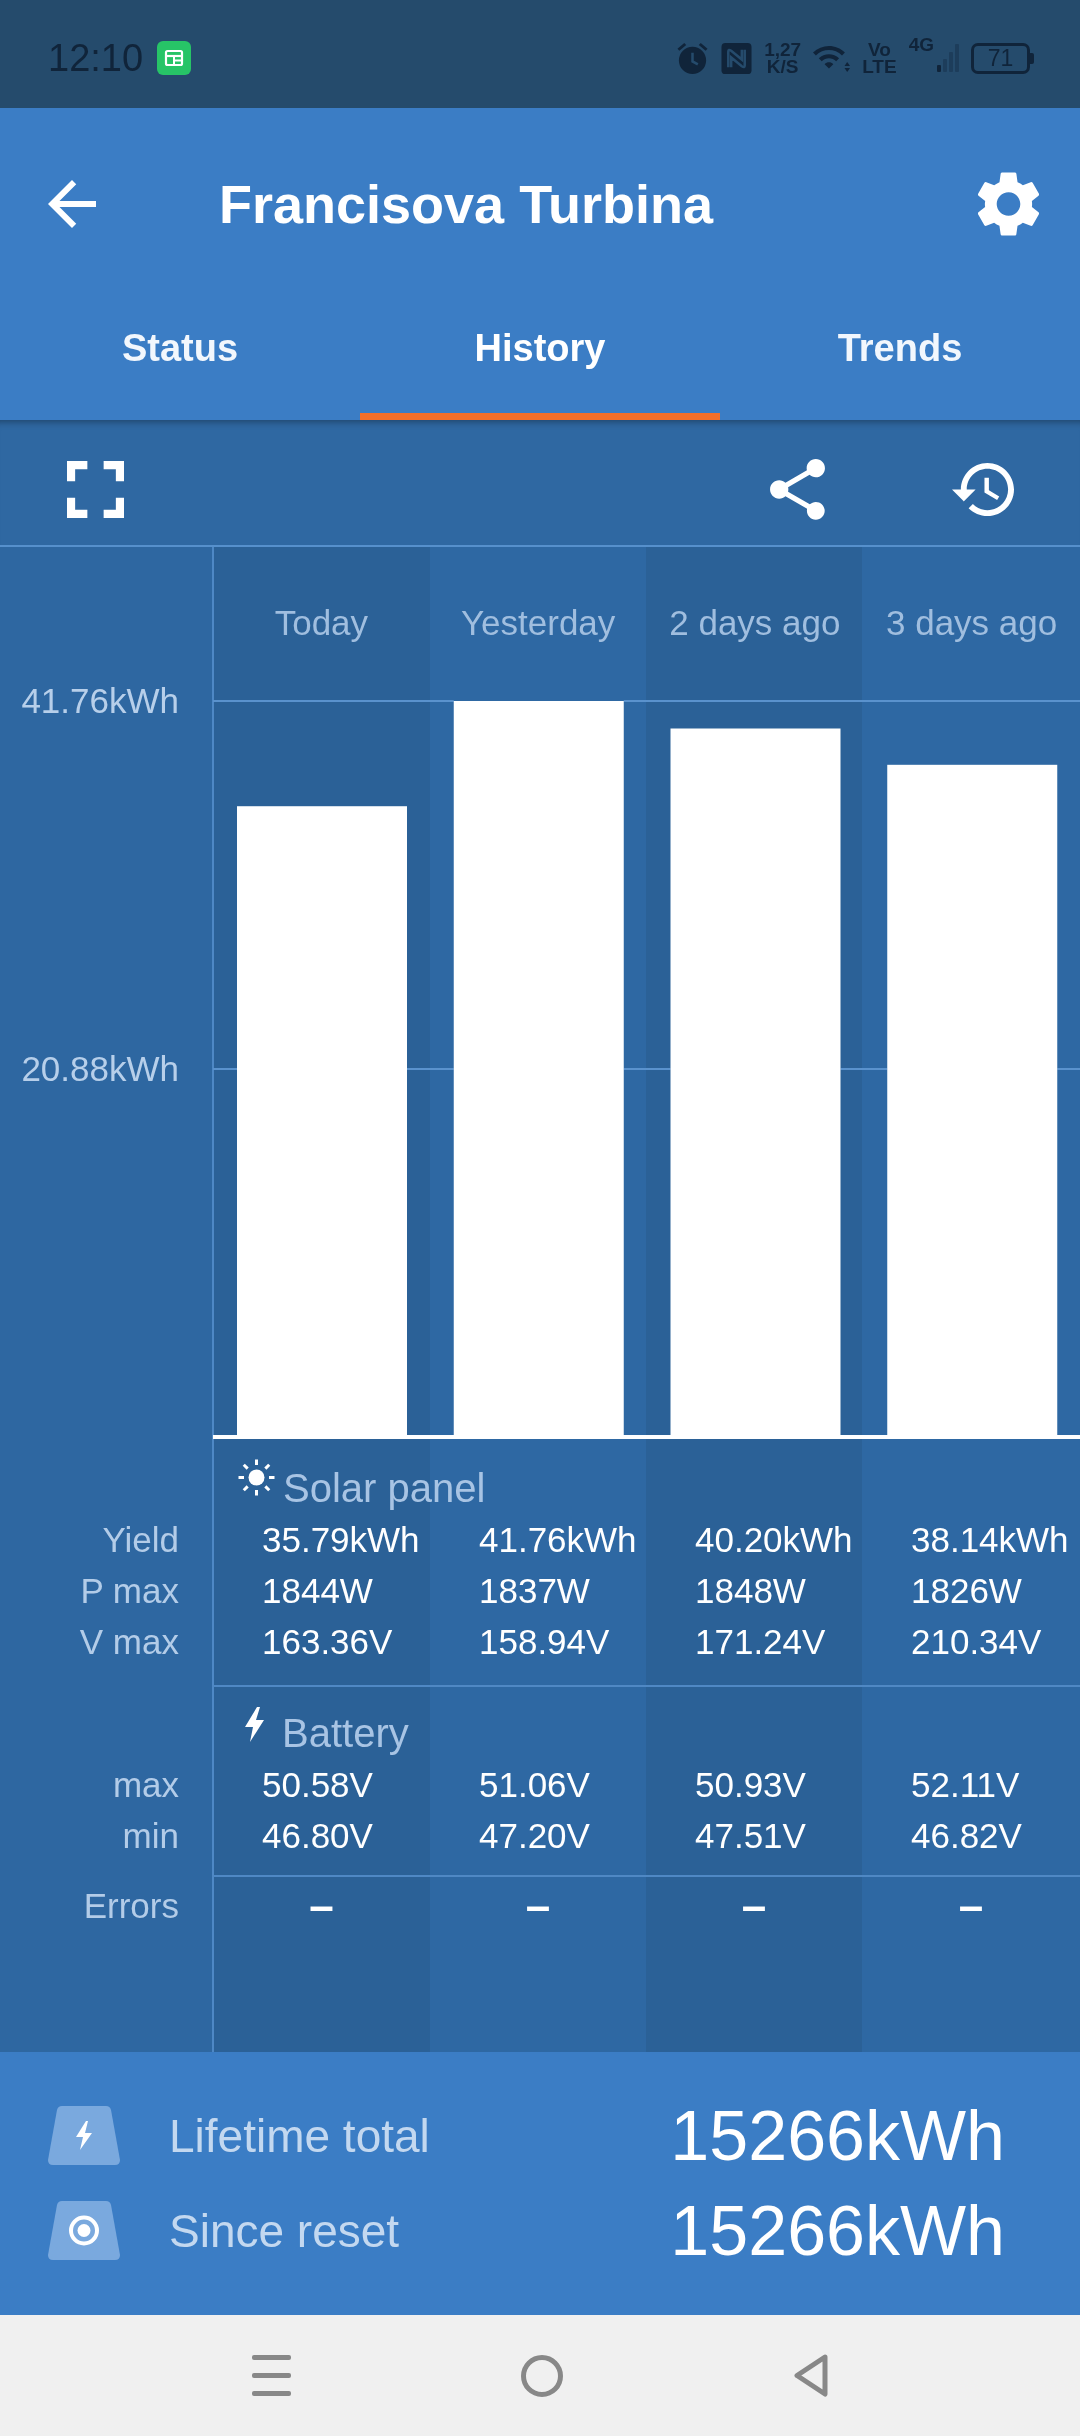  I want to click on row-label: max, so click(145, 1785).